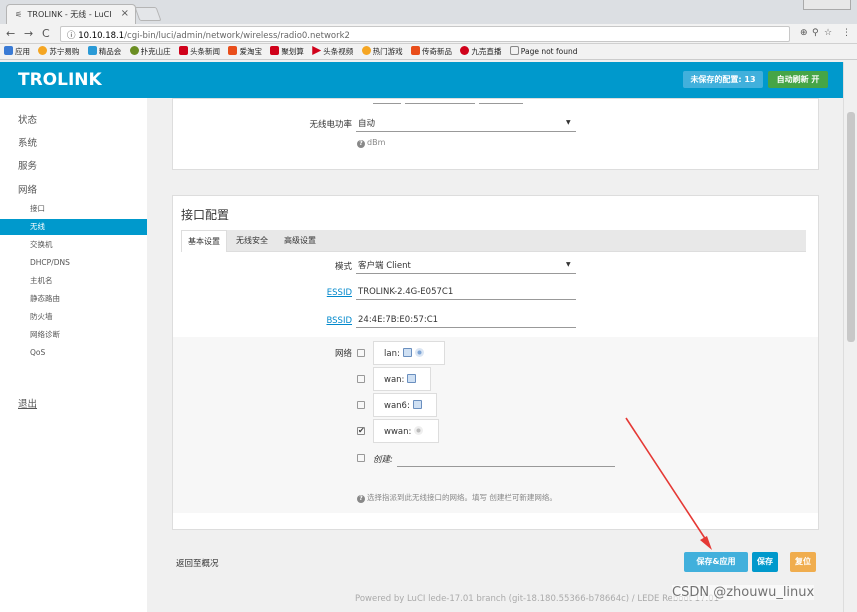 This screenshot has height=612, width=857. Describe the element at coordinates (104, 51) in the screenshot. I see `bookmark-item: 精品会` at that location.